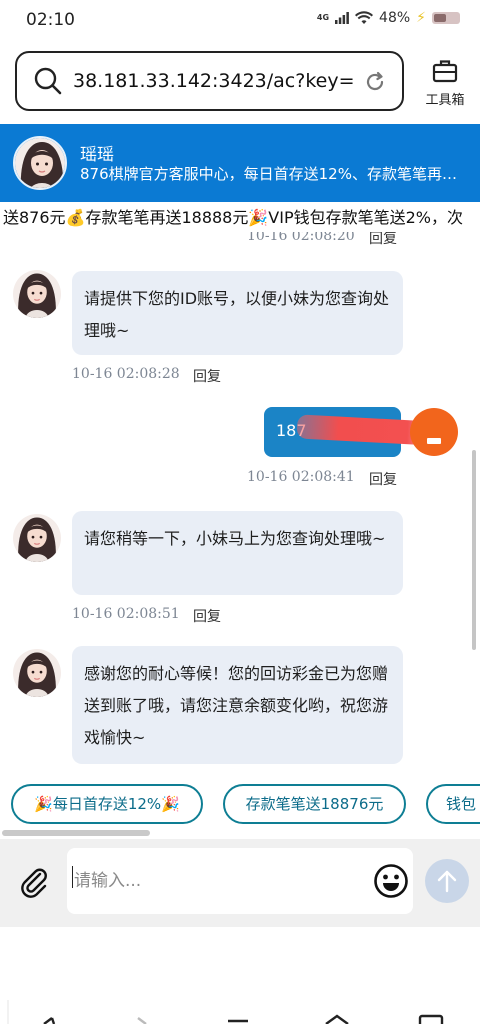 The width and height of the screenshot is (480, 1024). I want to click on message-time: 10-16 02:08:41, so click(301, 477).